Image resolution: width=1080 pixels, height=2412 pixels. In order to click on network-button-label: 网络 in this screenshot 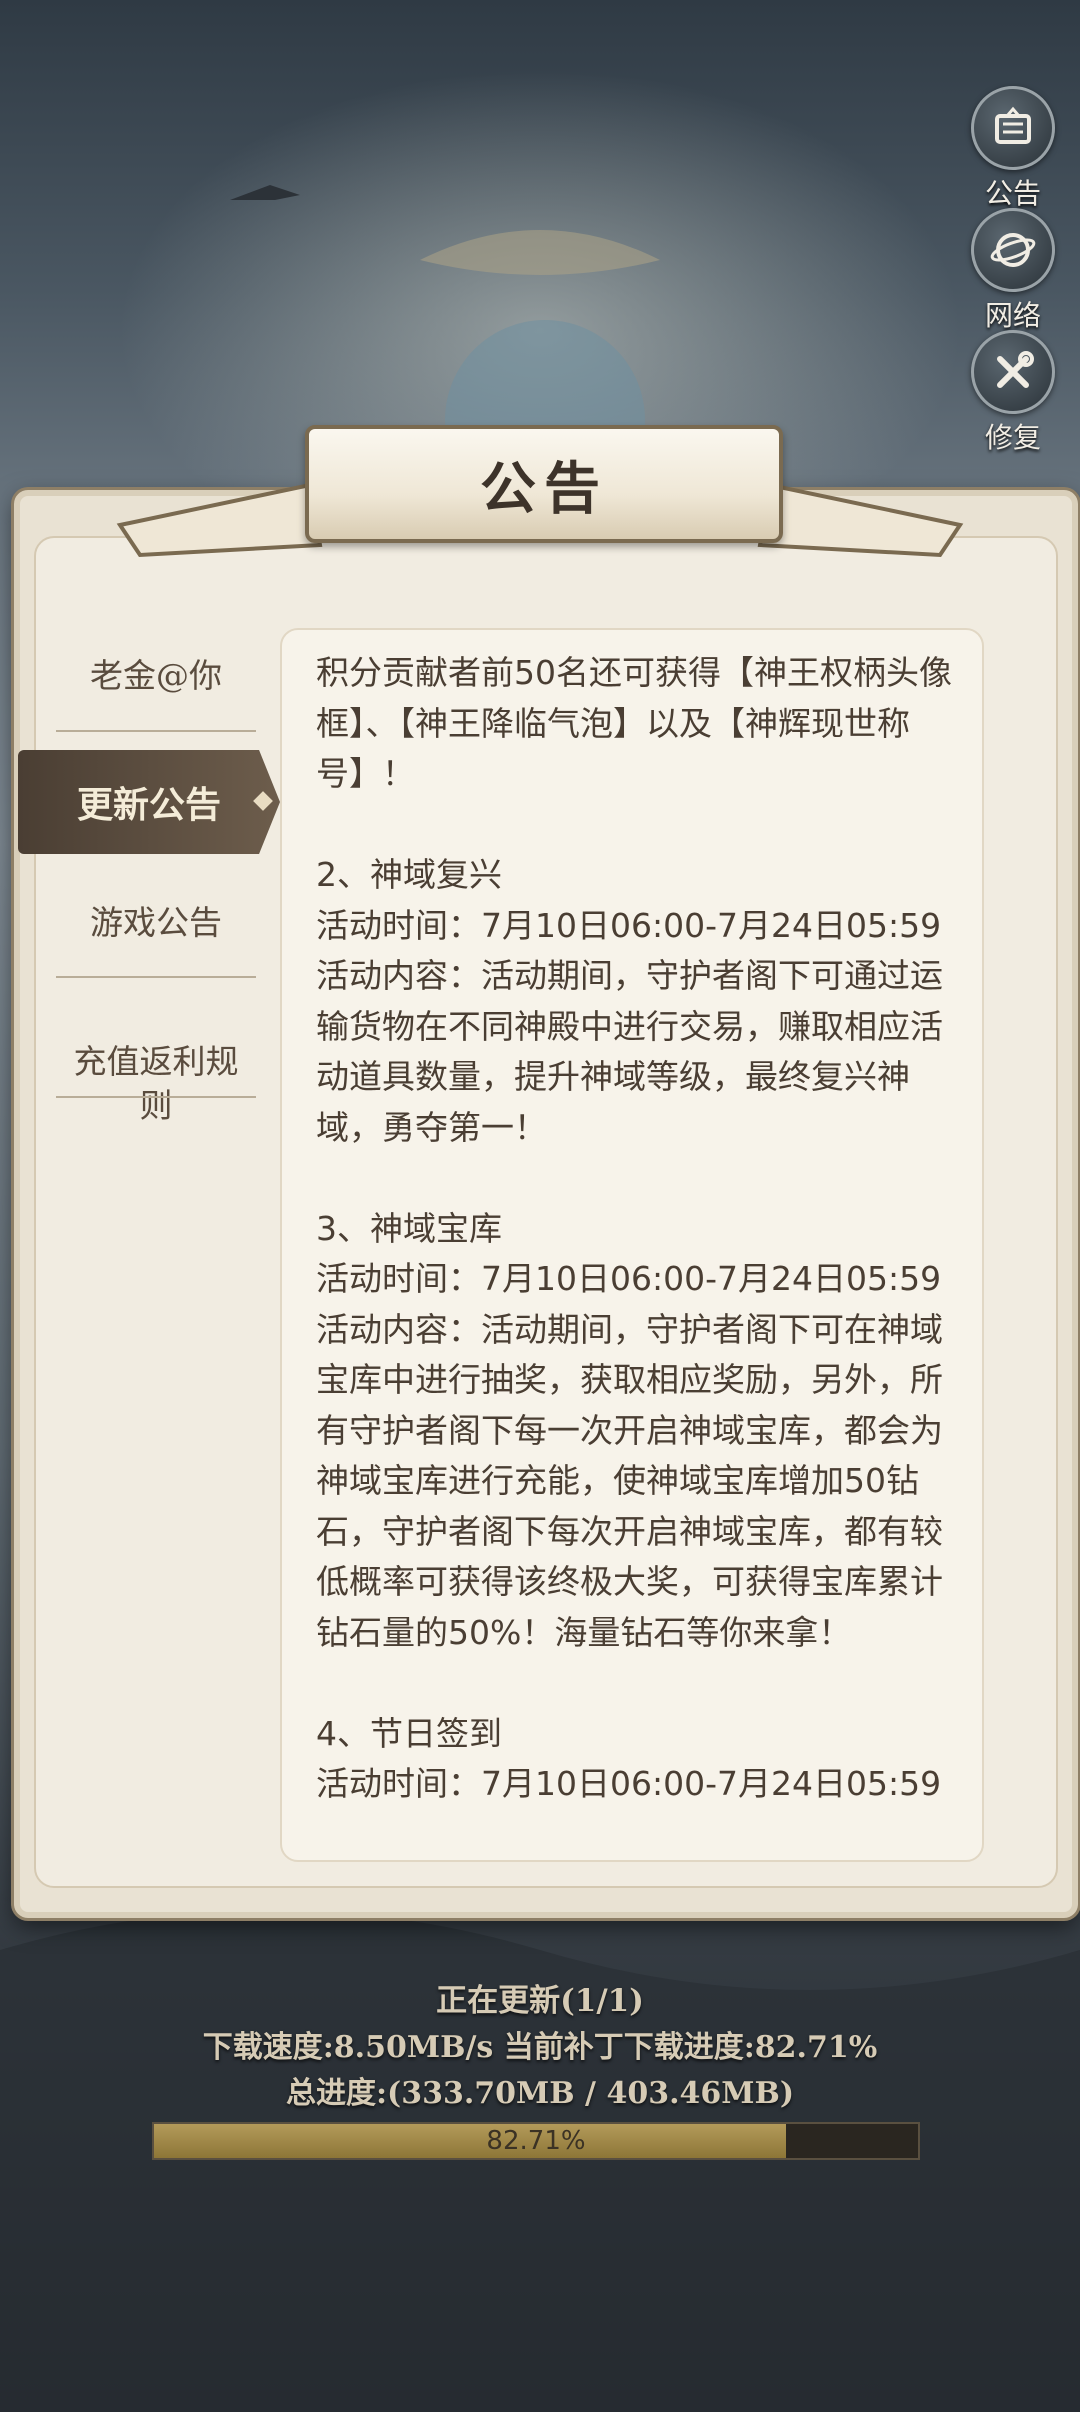, I will do `click(1012, 315)`.